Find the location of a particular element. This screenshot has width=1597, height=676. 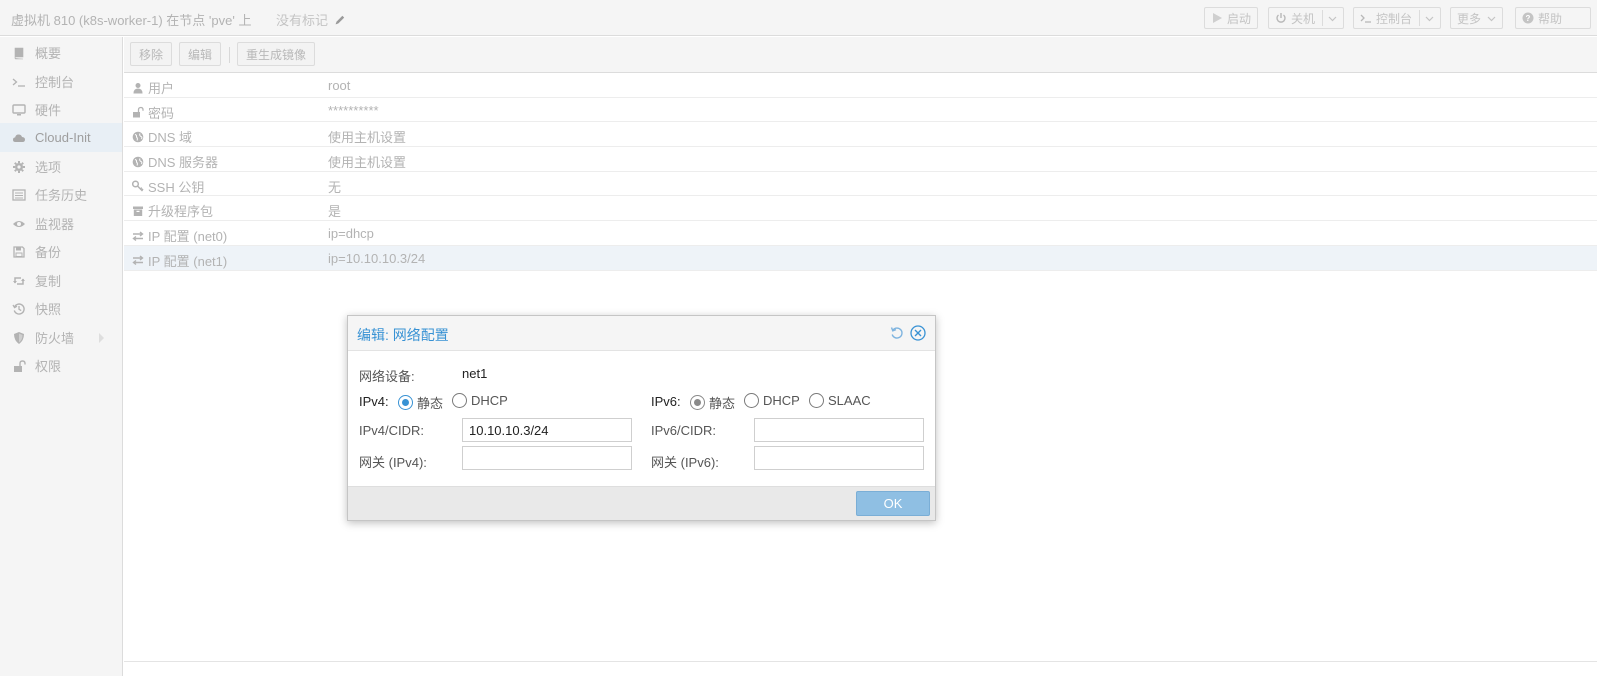

shutdown-button: 关机 is located at coordinates (1306, 18).